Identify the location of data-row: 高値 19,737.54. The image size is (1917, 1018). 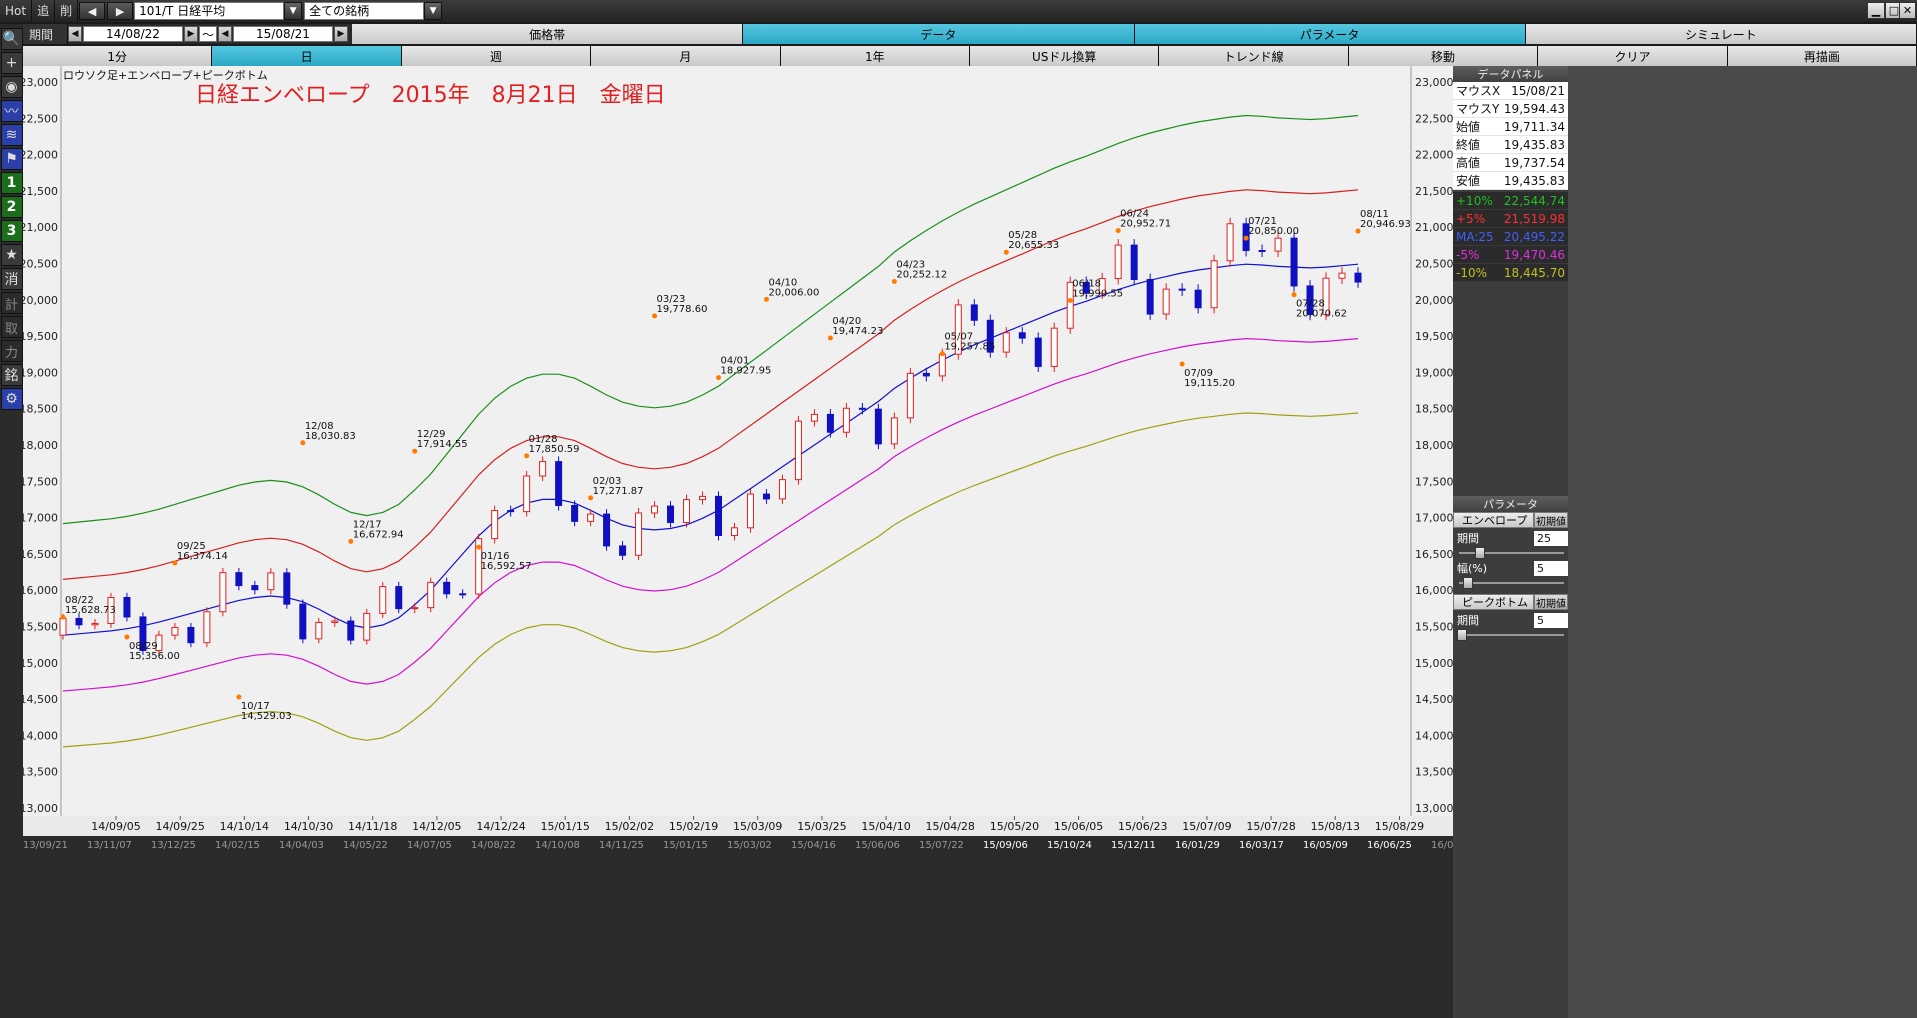
(1510, 163).